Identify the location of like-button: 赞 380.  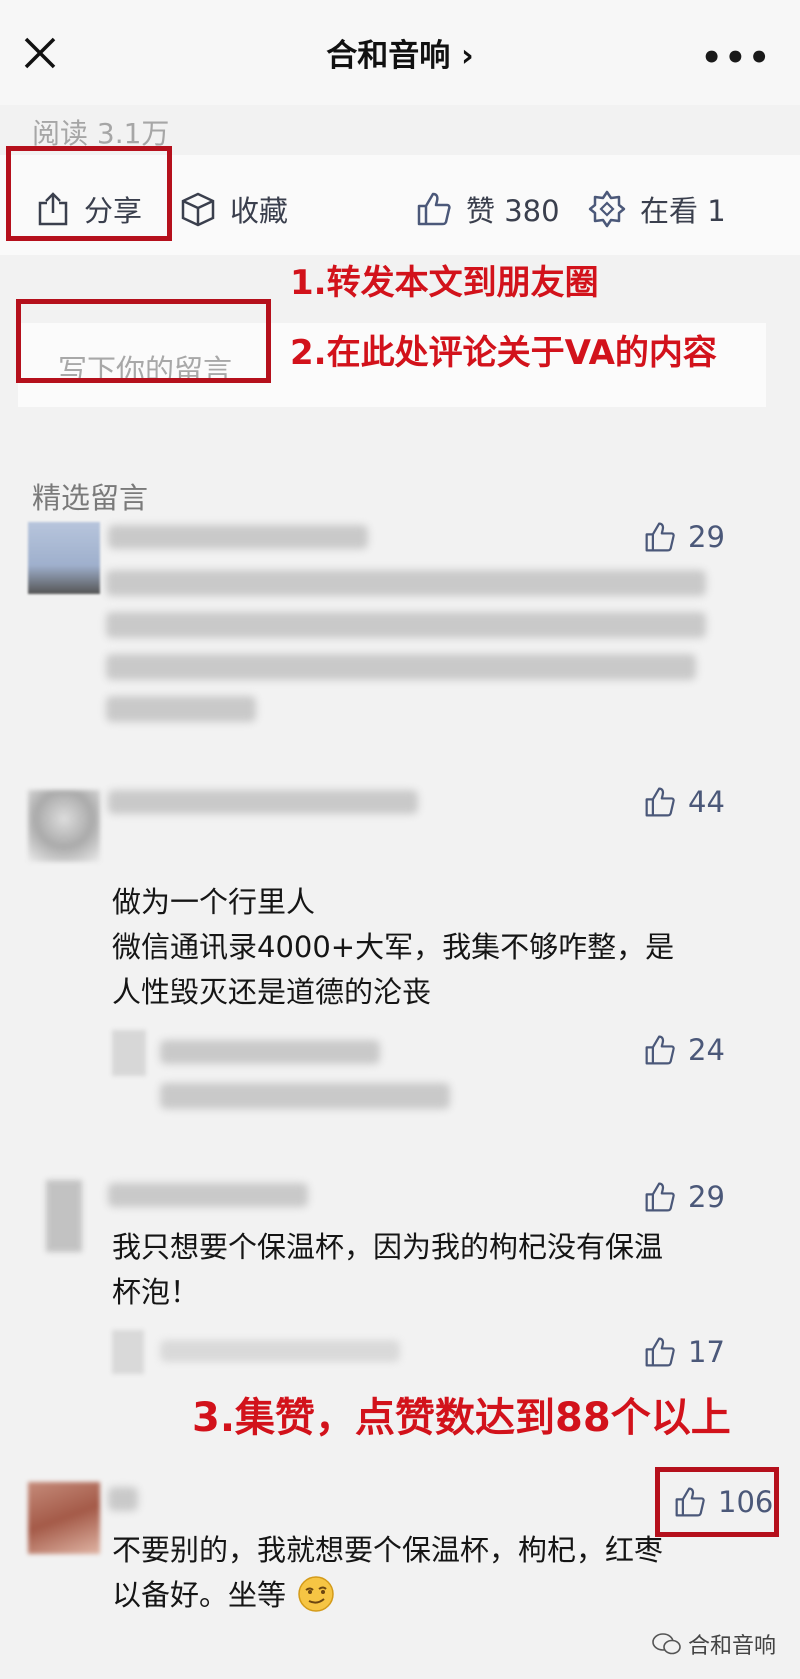
(488, 209).